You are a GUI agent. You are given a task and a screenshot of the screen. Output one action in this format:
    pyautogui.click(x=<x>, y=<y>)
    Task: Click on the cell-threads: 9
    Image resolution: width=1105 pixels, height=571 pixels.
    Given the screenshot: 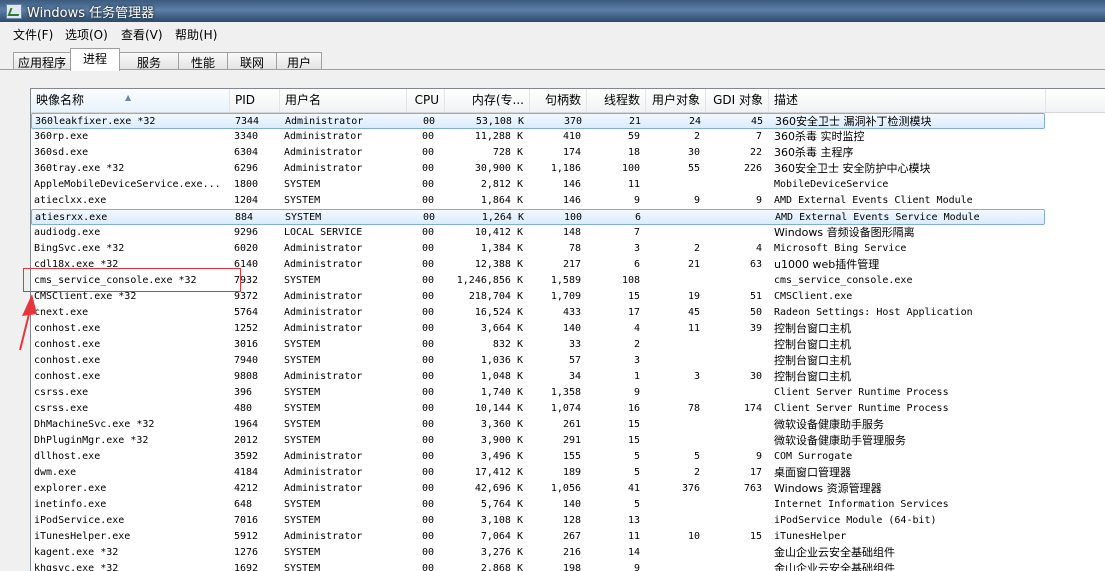 What is the action you would take?
    pyautogui.click(x=636, y=392)
    